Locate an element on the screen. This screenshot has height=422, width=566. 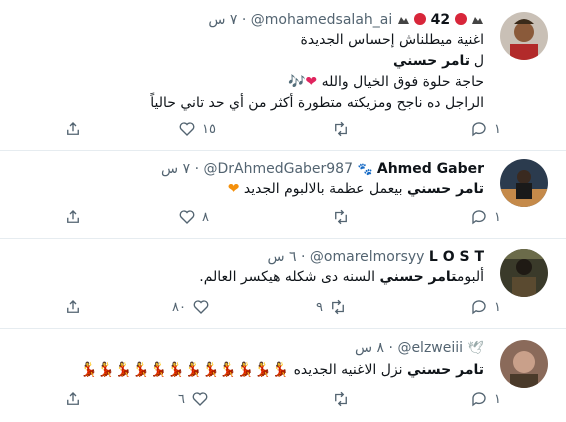
like-button: ٨ is located at coordinates (193, 217).